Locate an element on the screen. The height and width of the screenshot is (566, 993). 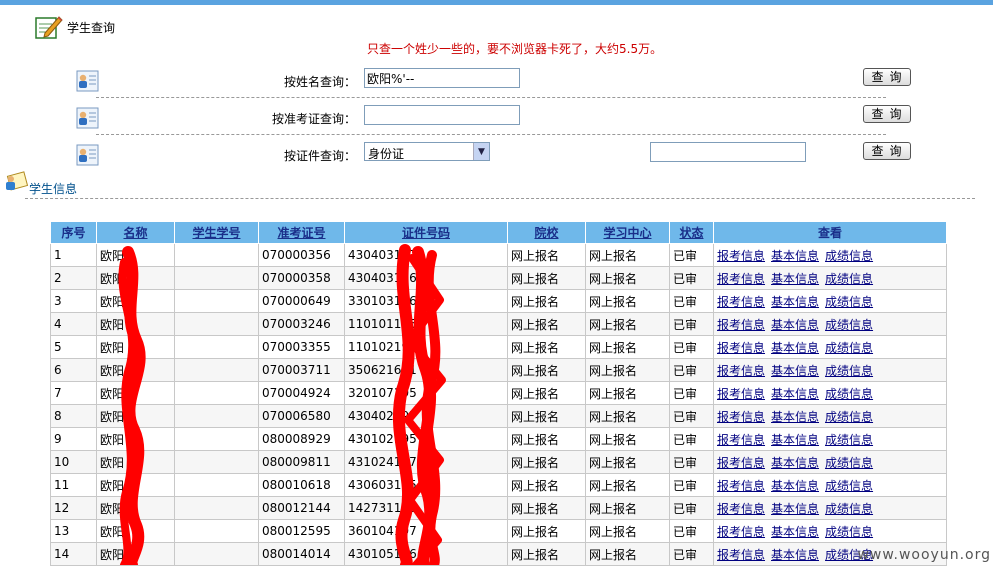
watermark: www.wooyun.org is located at coordinates (924, 555).